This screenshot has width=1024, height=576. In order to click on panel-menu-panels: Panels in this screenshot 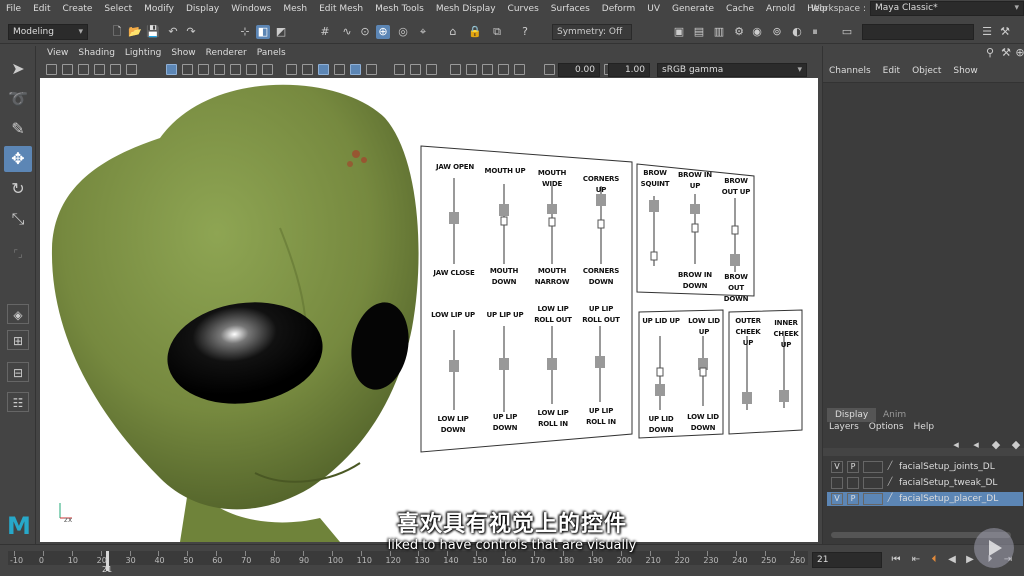, I will do `click(271, 55)`.